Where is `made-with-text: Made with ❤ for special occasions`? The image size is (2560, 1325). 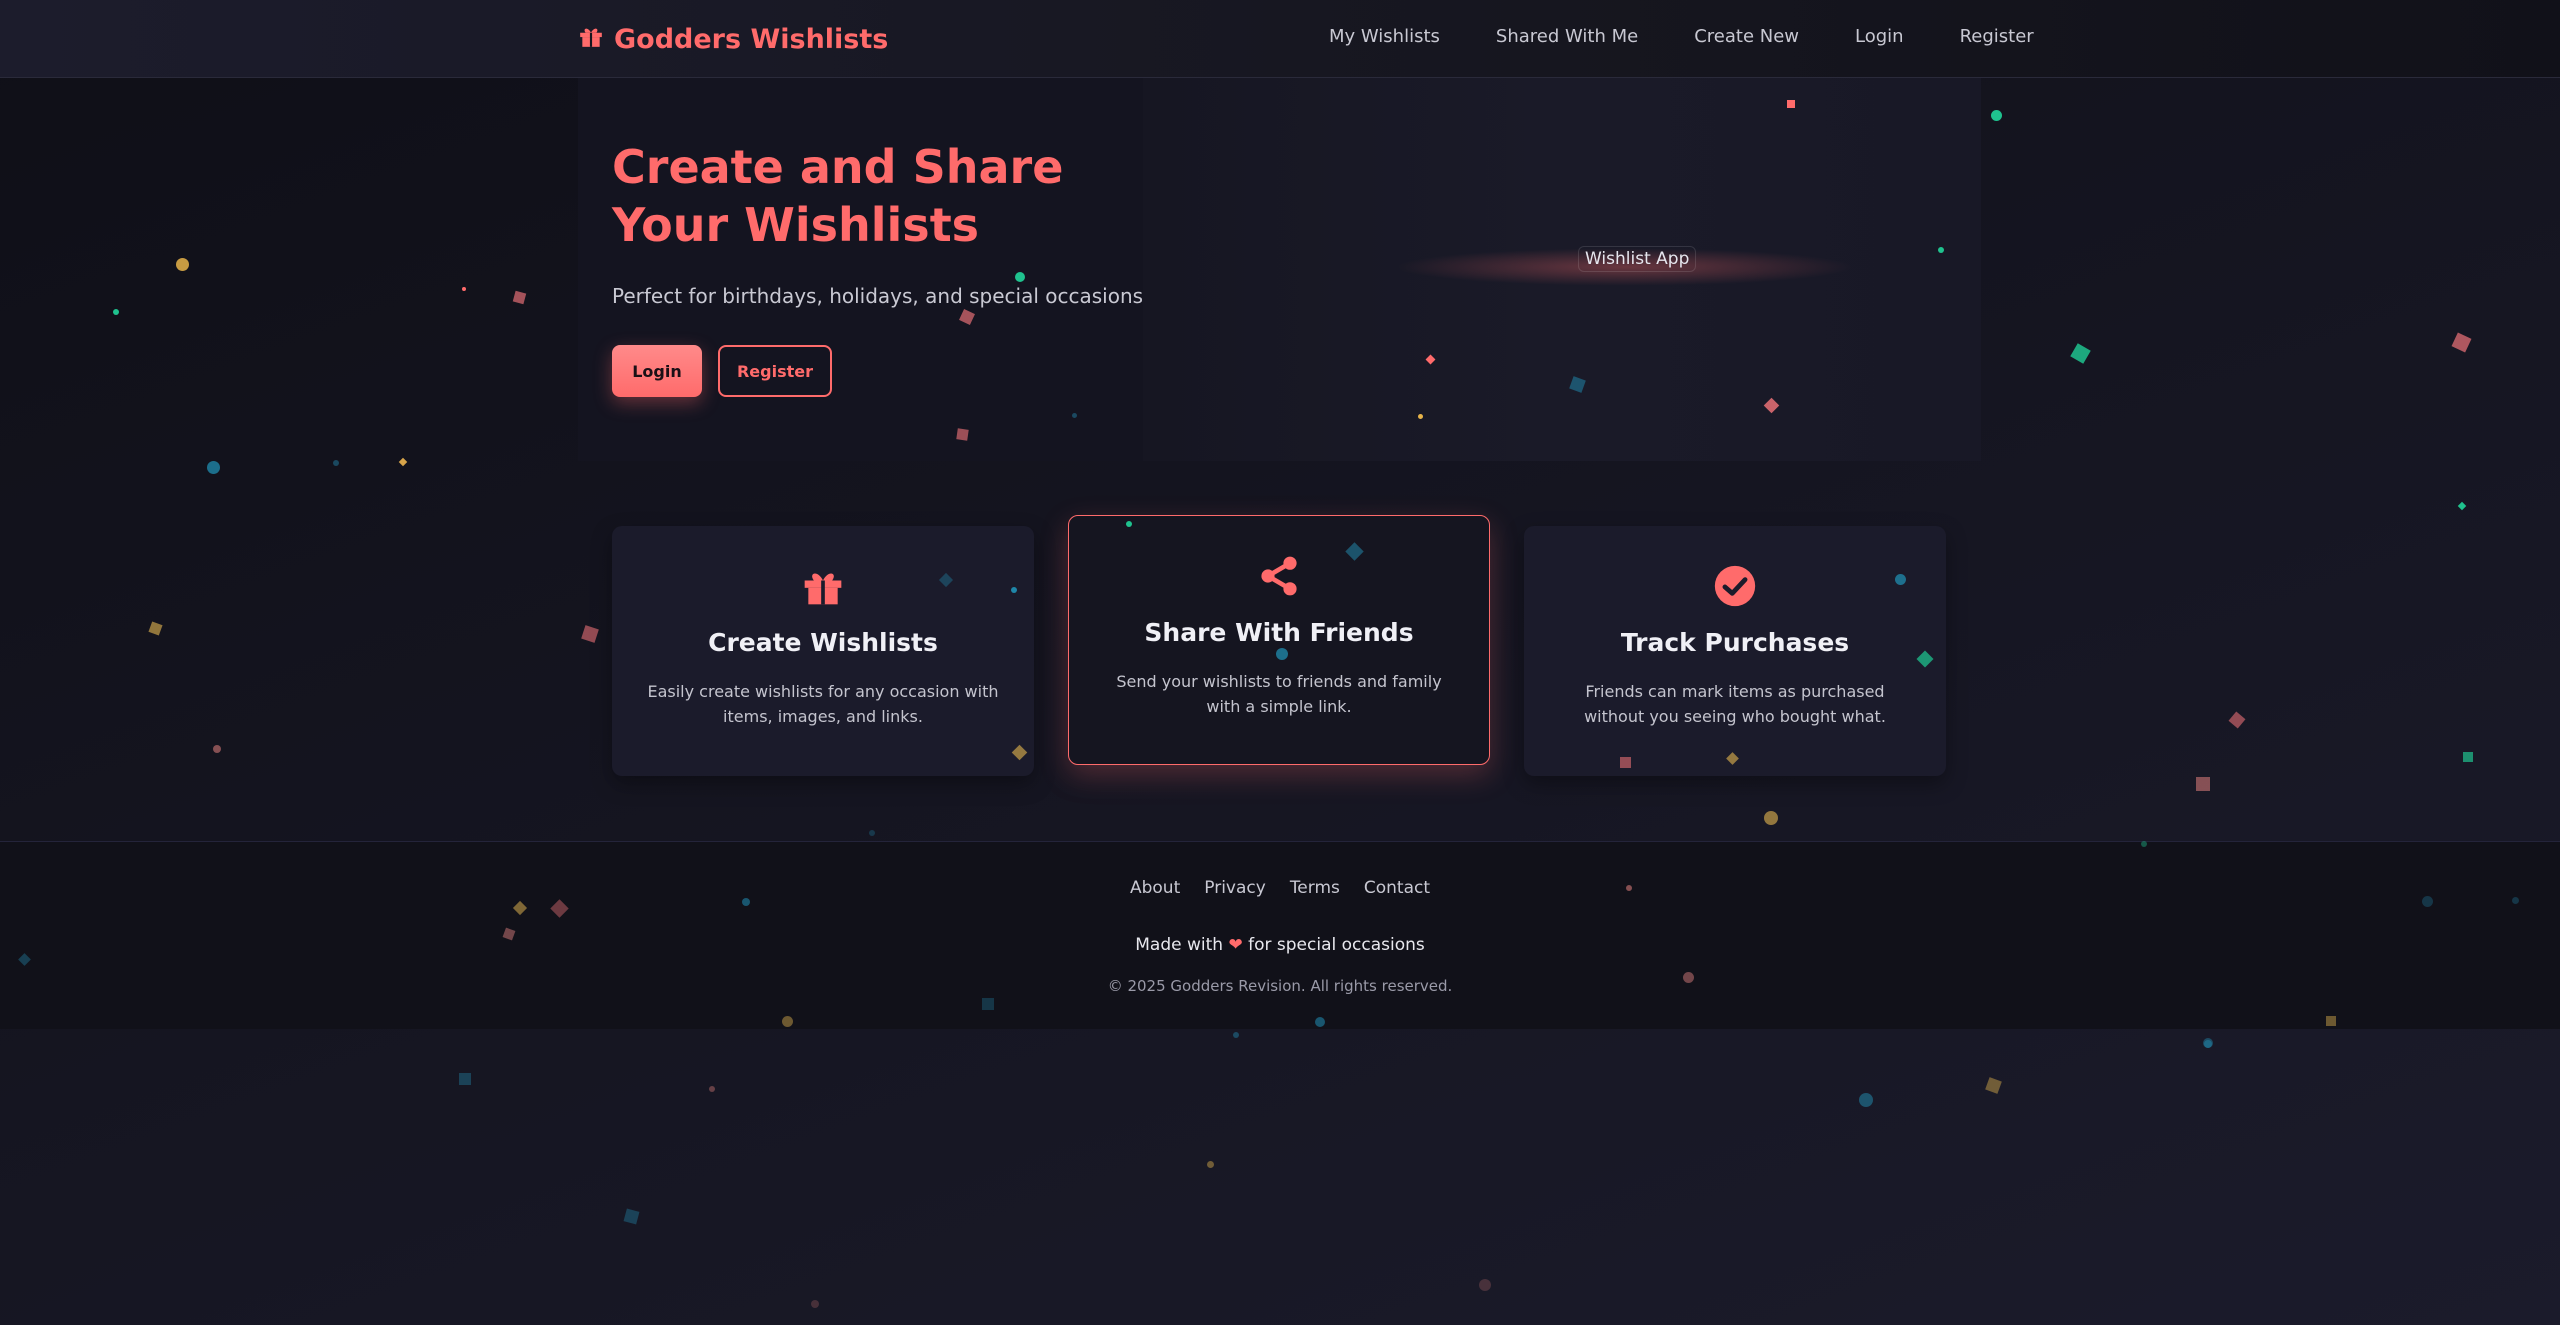
made-with-text: Made with ❤ for special occasions is located at coordinates (1280, 945).